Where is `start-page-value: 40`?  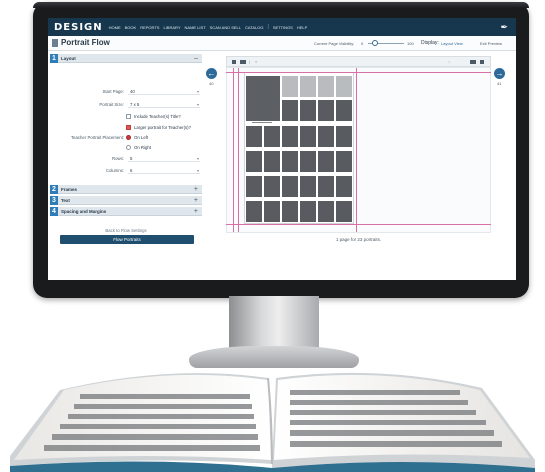
start-page-value: 40 is located at coordinates (132, 91).